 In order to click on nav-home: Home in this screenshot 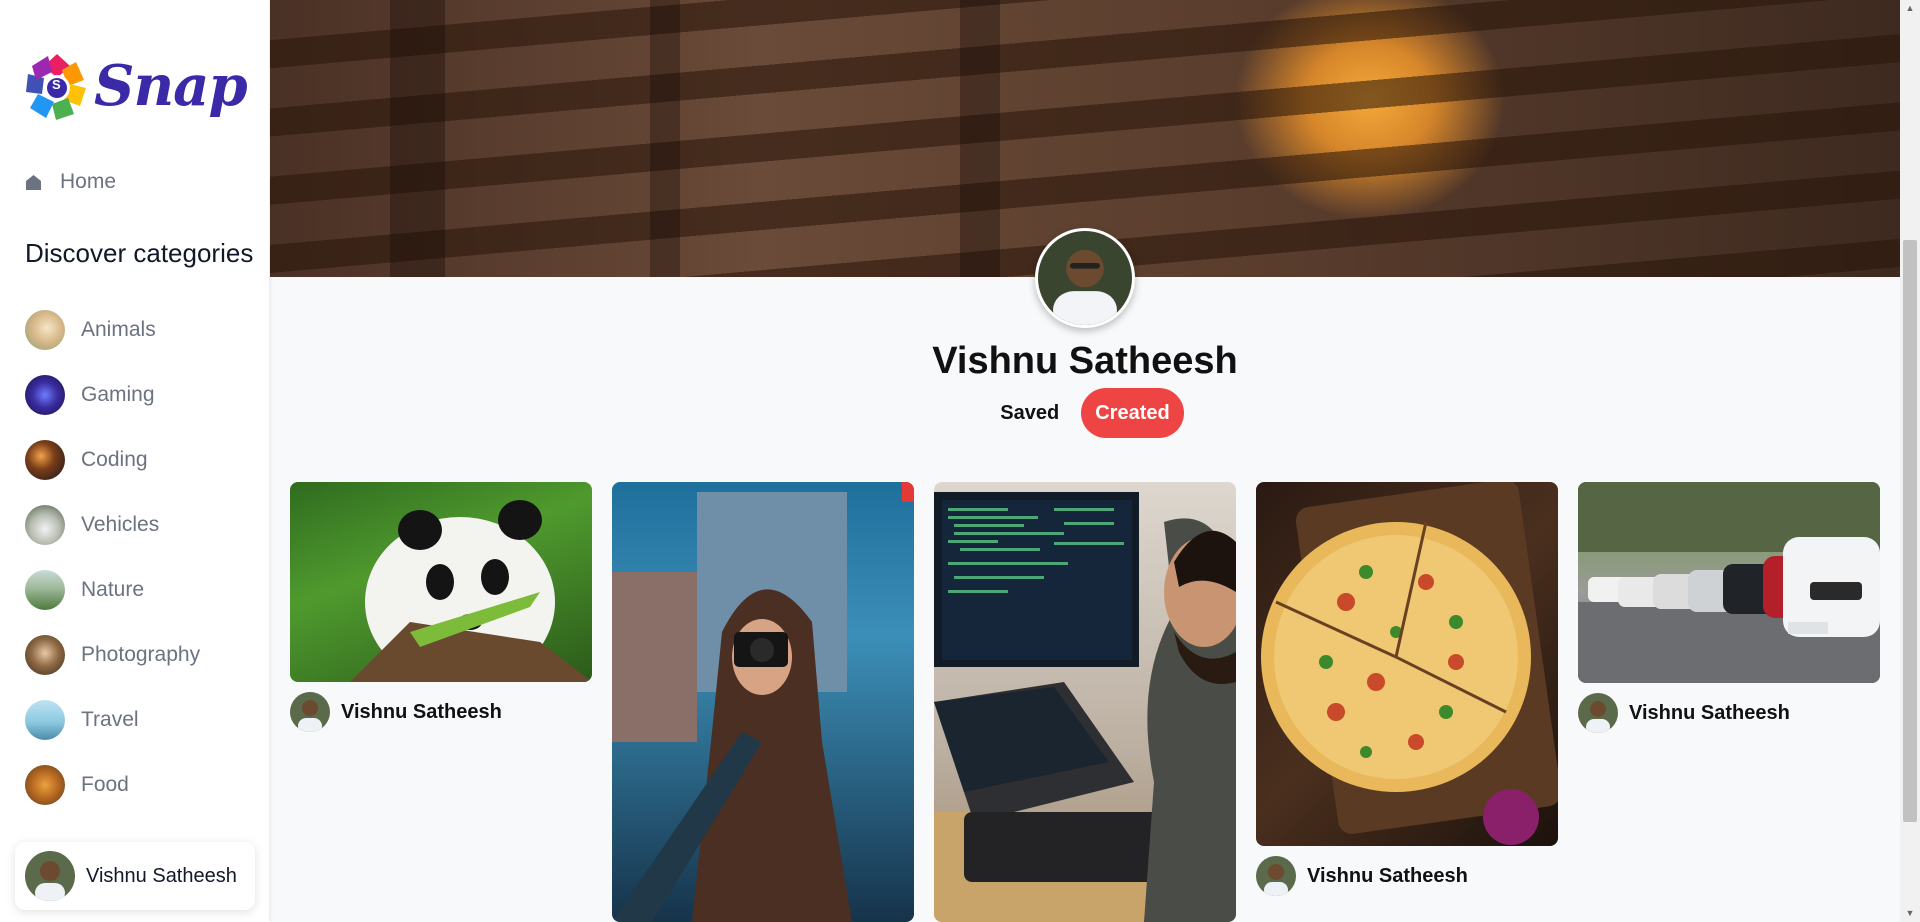, I will do `click(70, 182)`.